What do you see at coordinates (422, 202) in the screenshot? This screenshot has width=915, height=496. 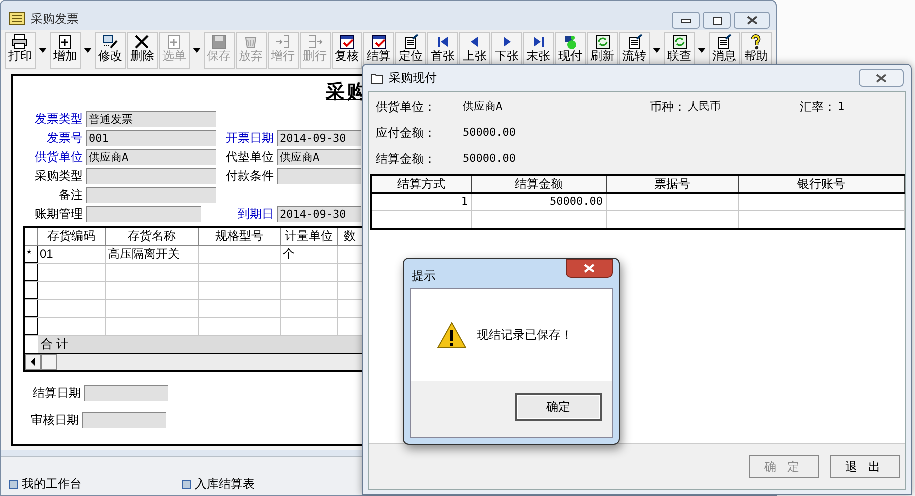 I see `table-cell: 1` at bounding box center [422, 202].